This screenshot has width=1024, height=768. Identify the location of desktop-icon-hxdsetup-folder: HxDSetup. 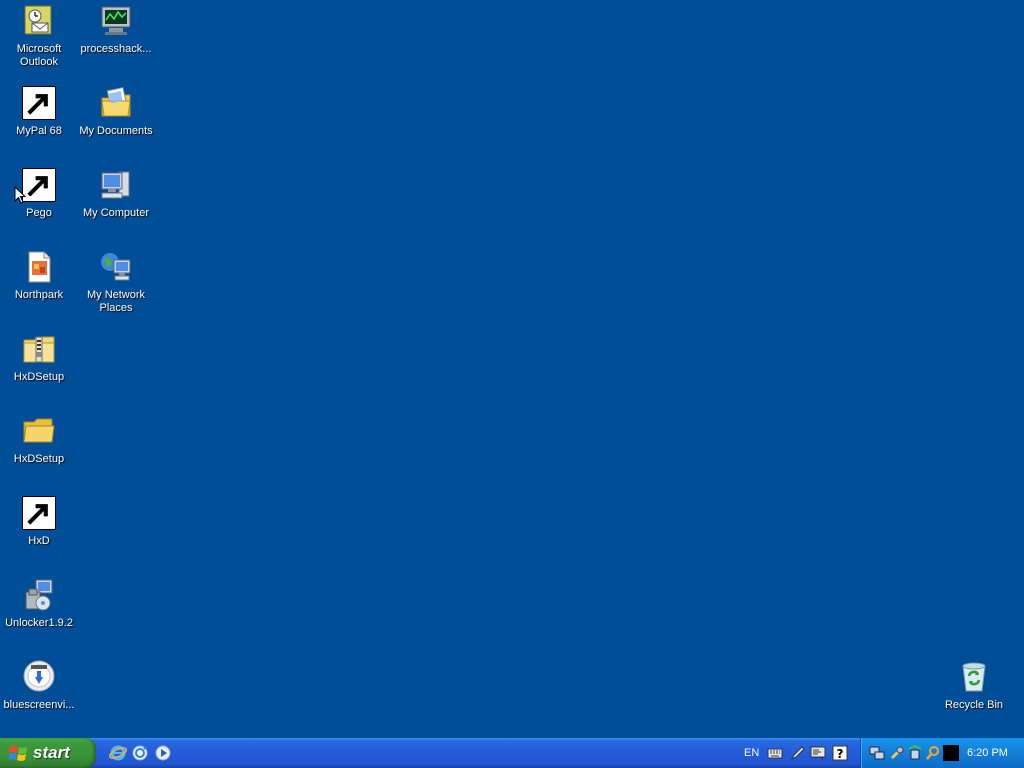
(39, 440).